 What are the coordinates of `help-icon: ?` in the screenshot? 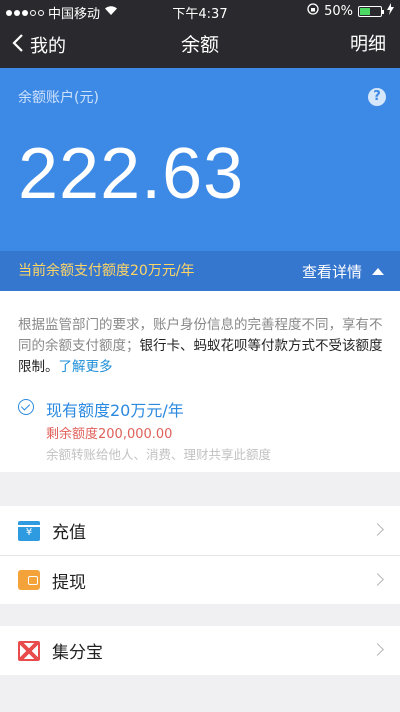 It's located at (377, 97).